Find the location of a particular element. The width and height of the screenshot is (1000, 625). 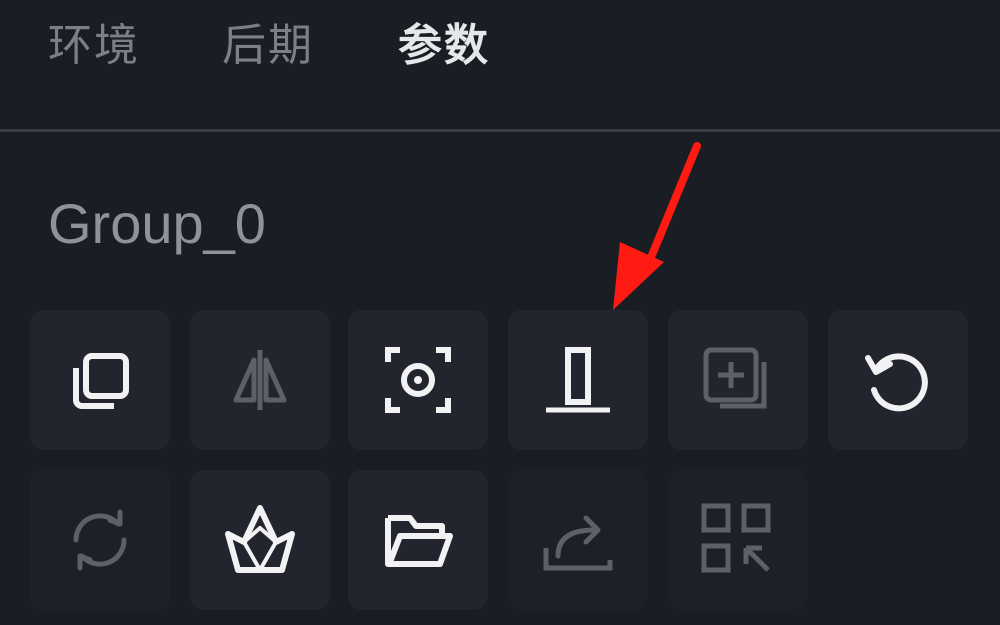

qr-grid-icon is located at coordinates (736, 538).